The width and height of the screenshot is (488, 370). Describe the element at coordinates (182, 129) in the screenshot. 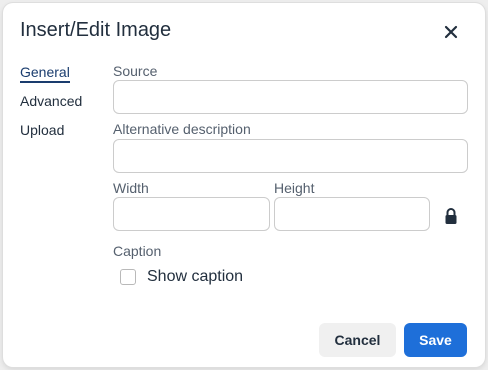

I see `alt-description-label: Alternative description` at that location.